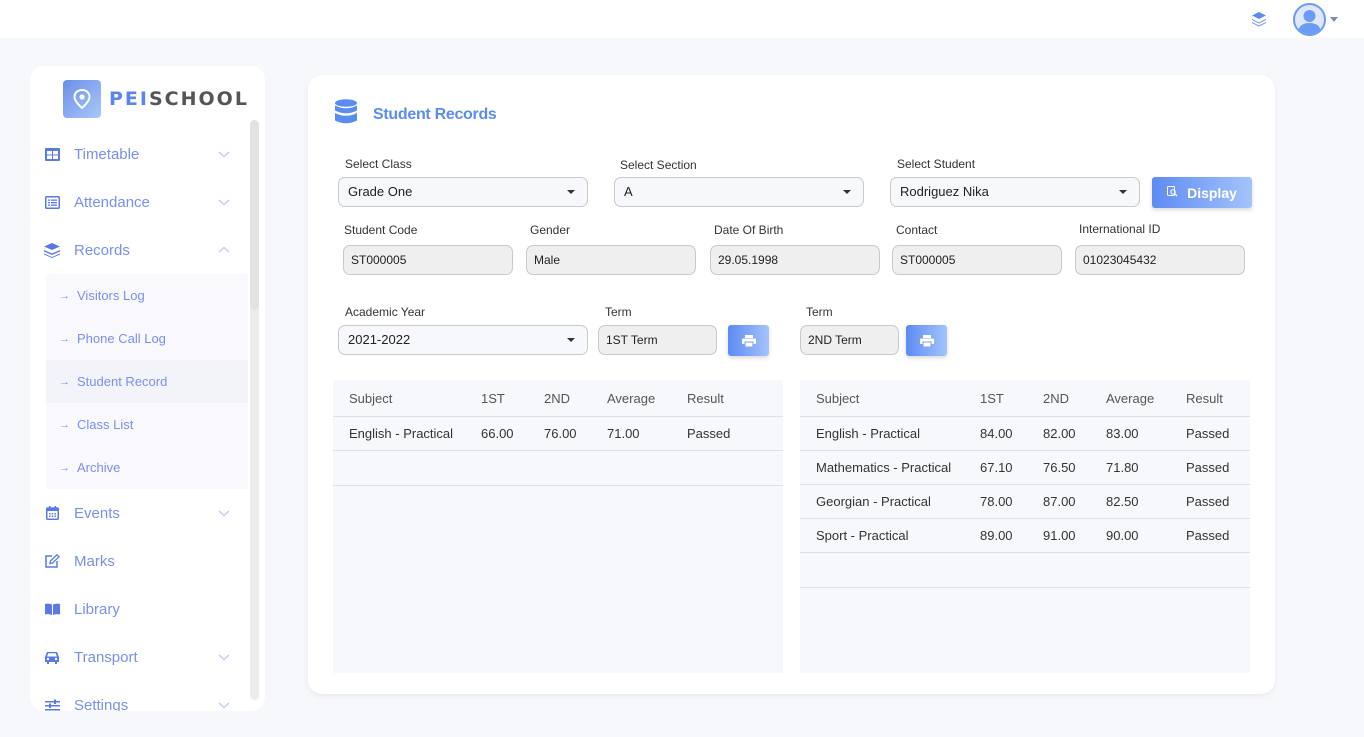  What do you see at coordinates (1122, 535) in the screenshot?
I see `cell-average: 90.00` at bounding box center [1122, 535].